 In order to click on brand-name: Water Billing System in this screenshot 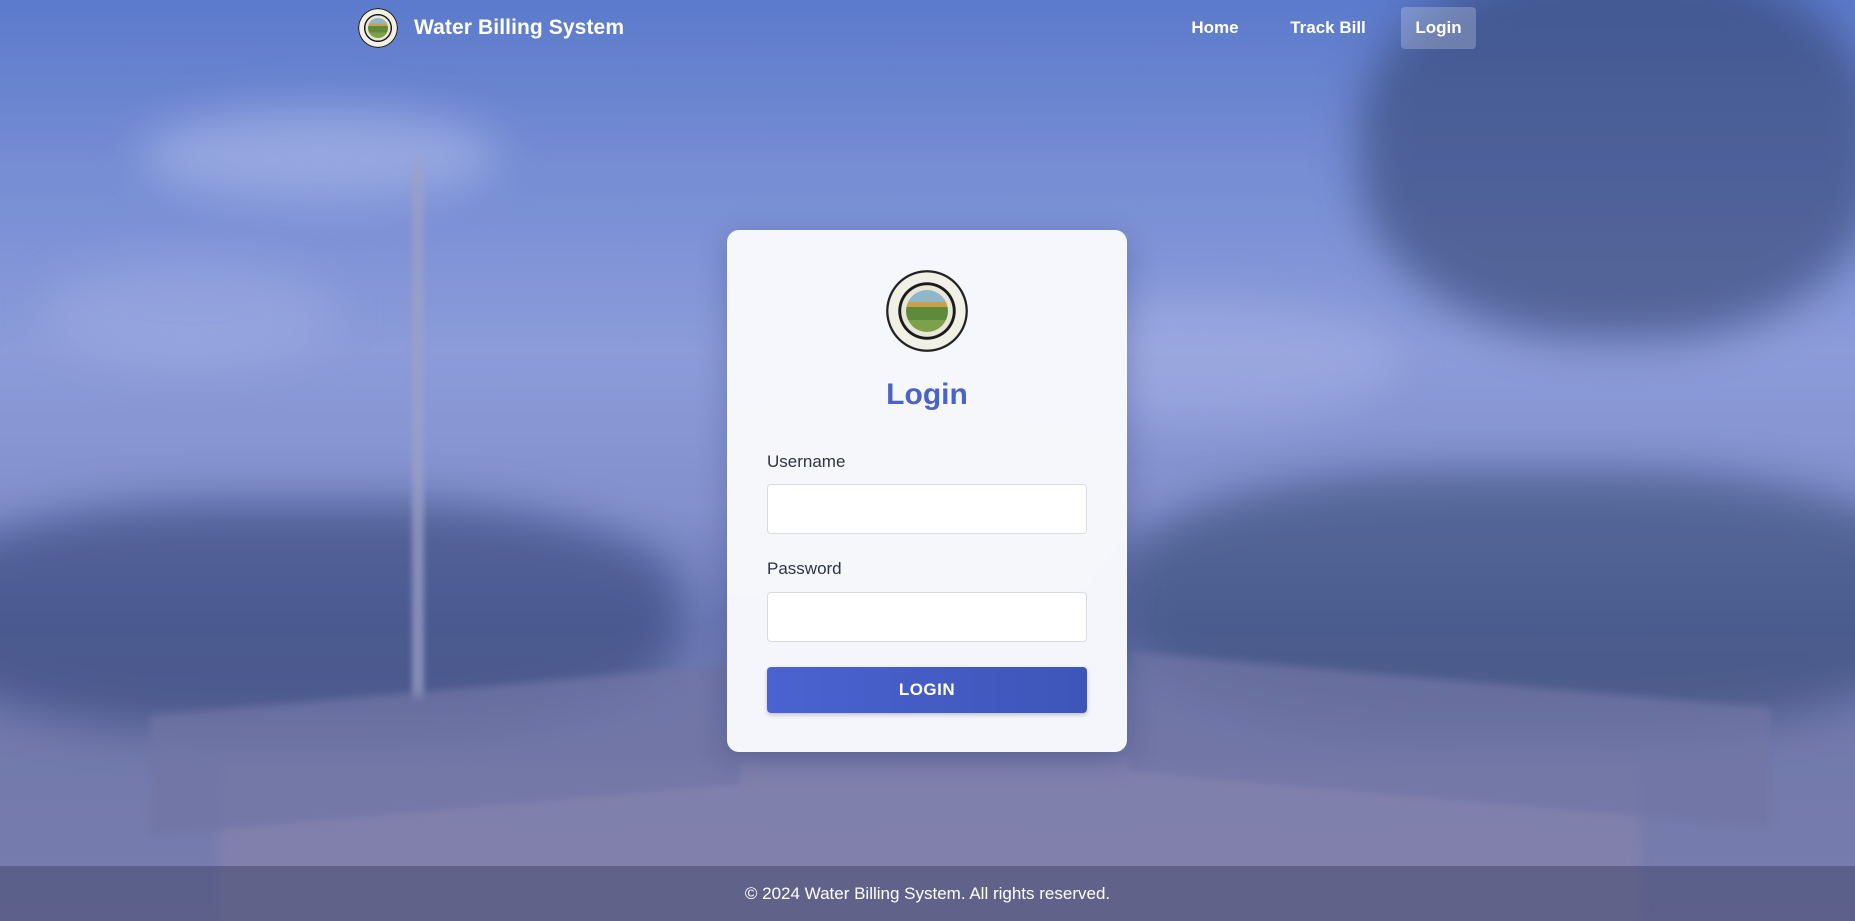, I will do `click(519, 27)`.